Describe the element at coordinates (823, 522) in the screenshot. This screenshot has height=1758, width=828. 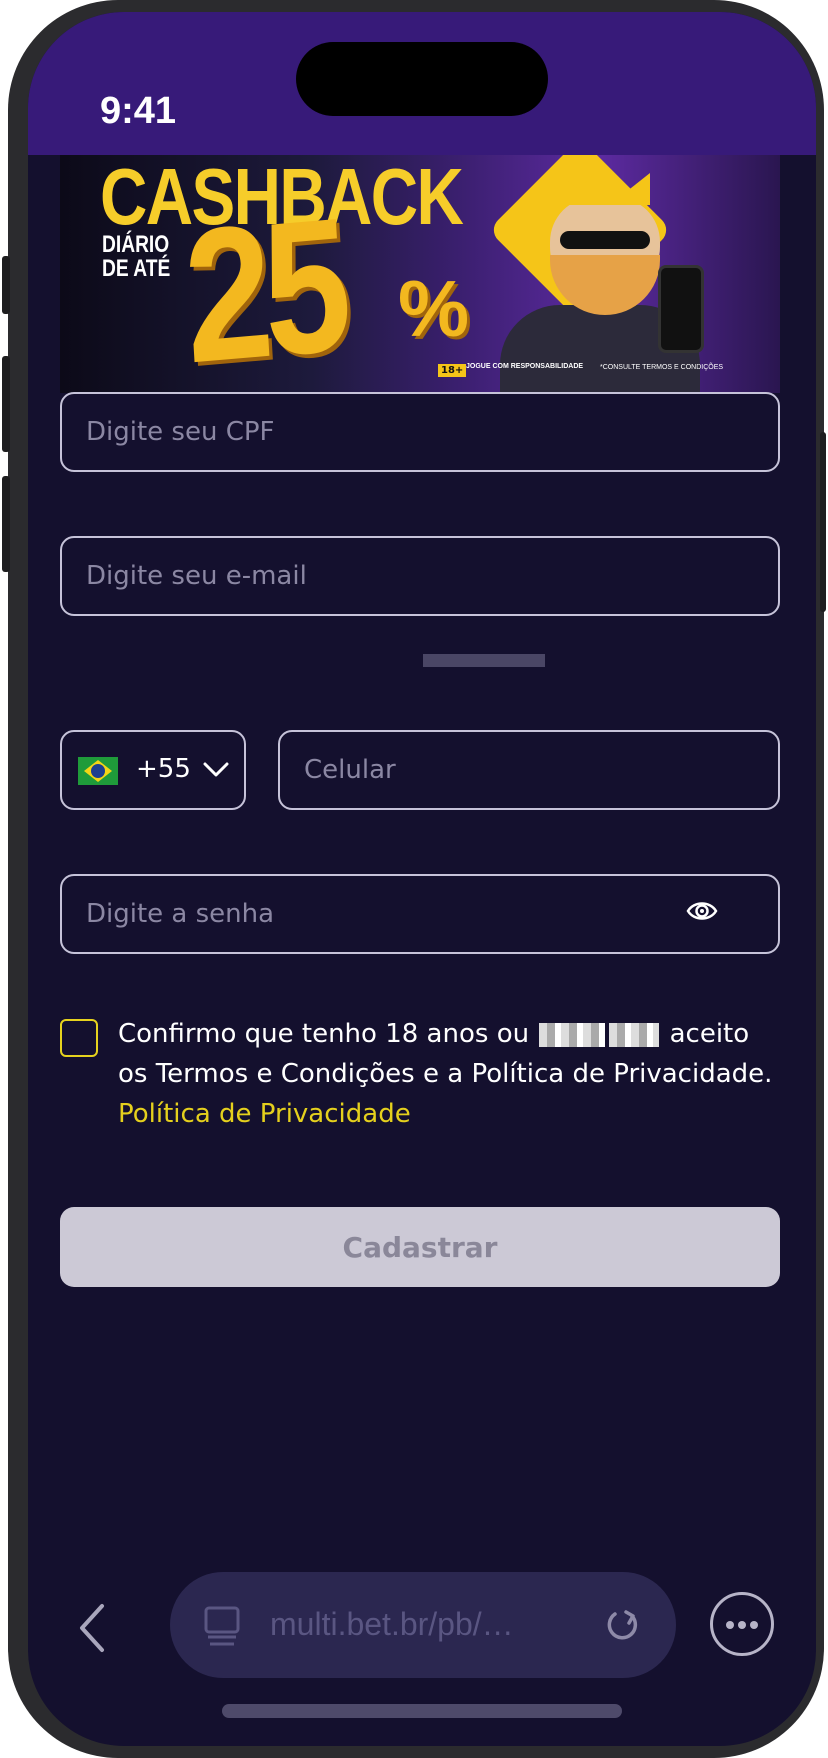
I see `power-button` at that location.